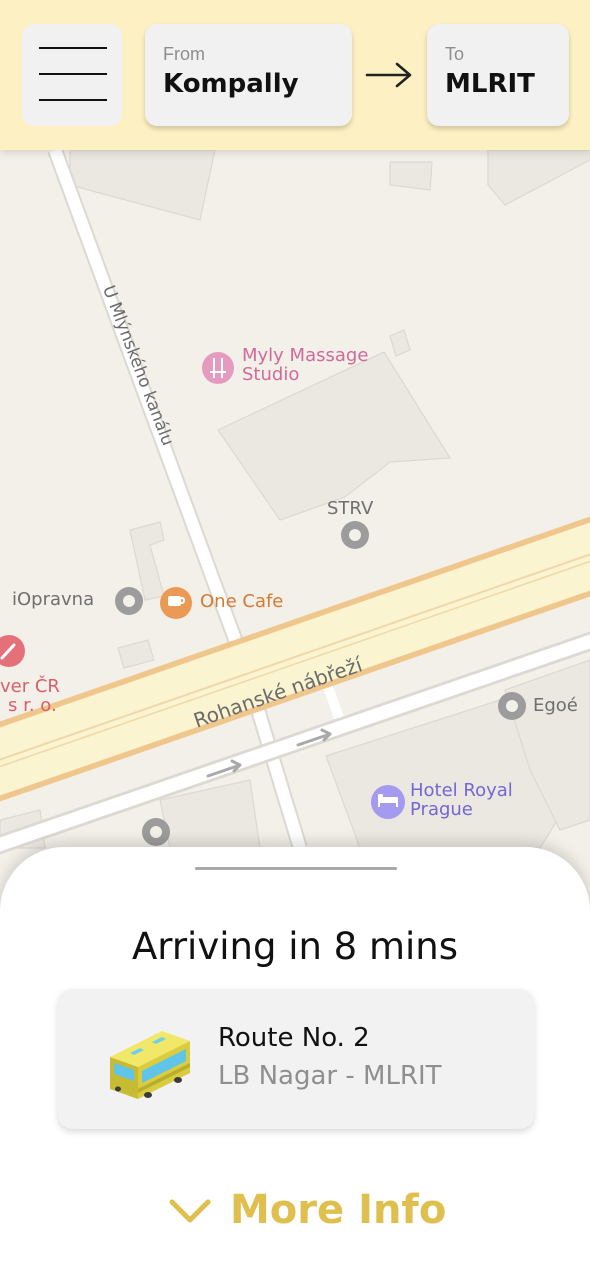  I want to click on poi-label-strv: STRV, so click(350, 509).